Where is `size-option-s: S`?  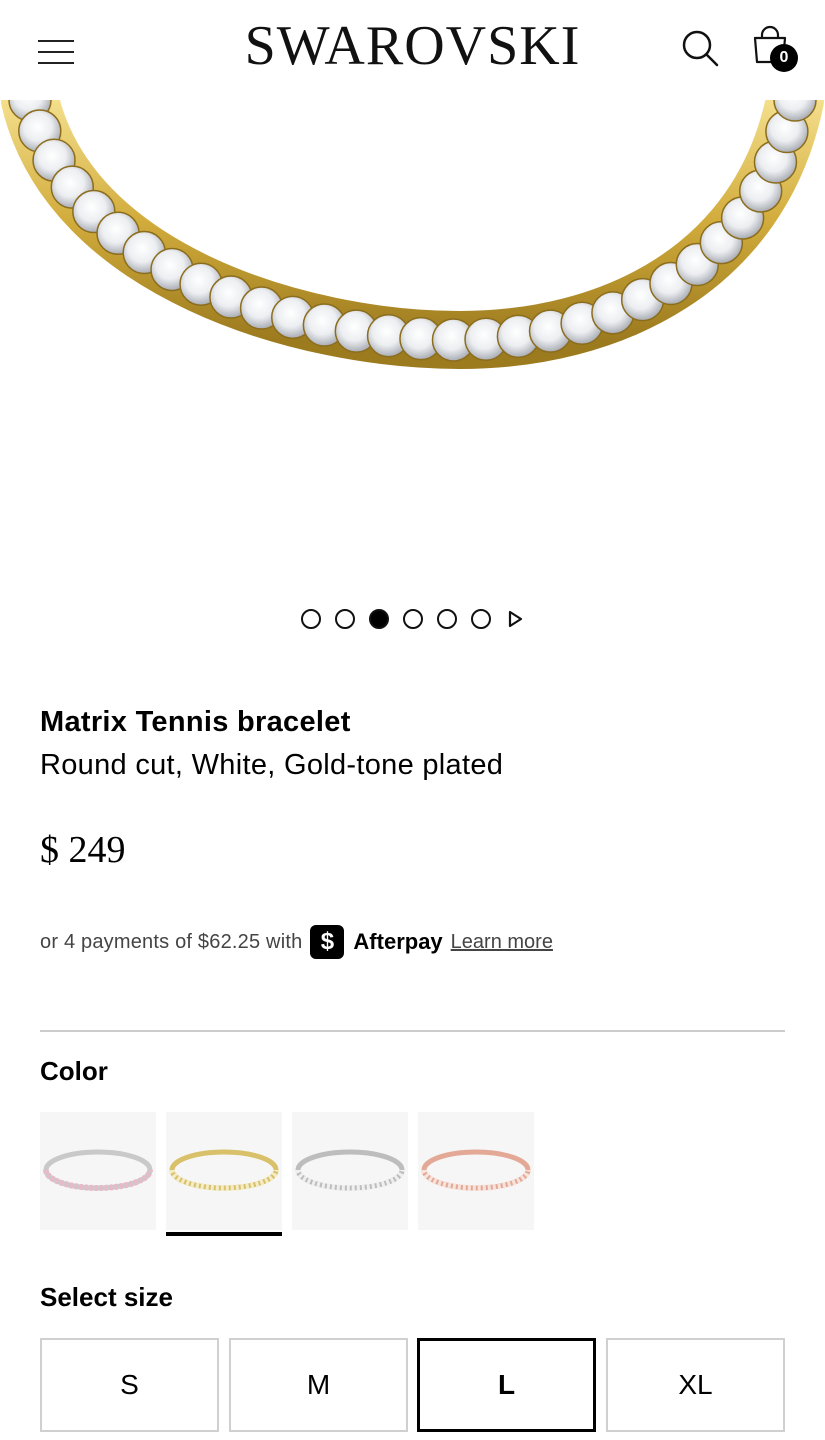
size-option-s: S is located at coordinates (129, 1385).